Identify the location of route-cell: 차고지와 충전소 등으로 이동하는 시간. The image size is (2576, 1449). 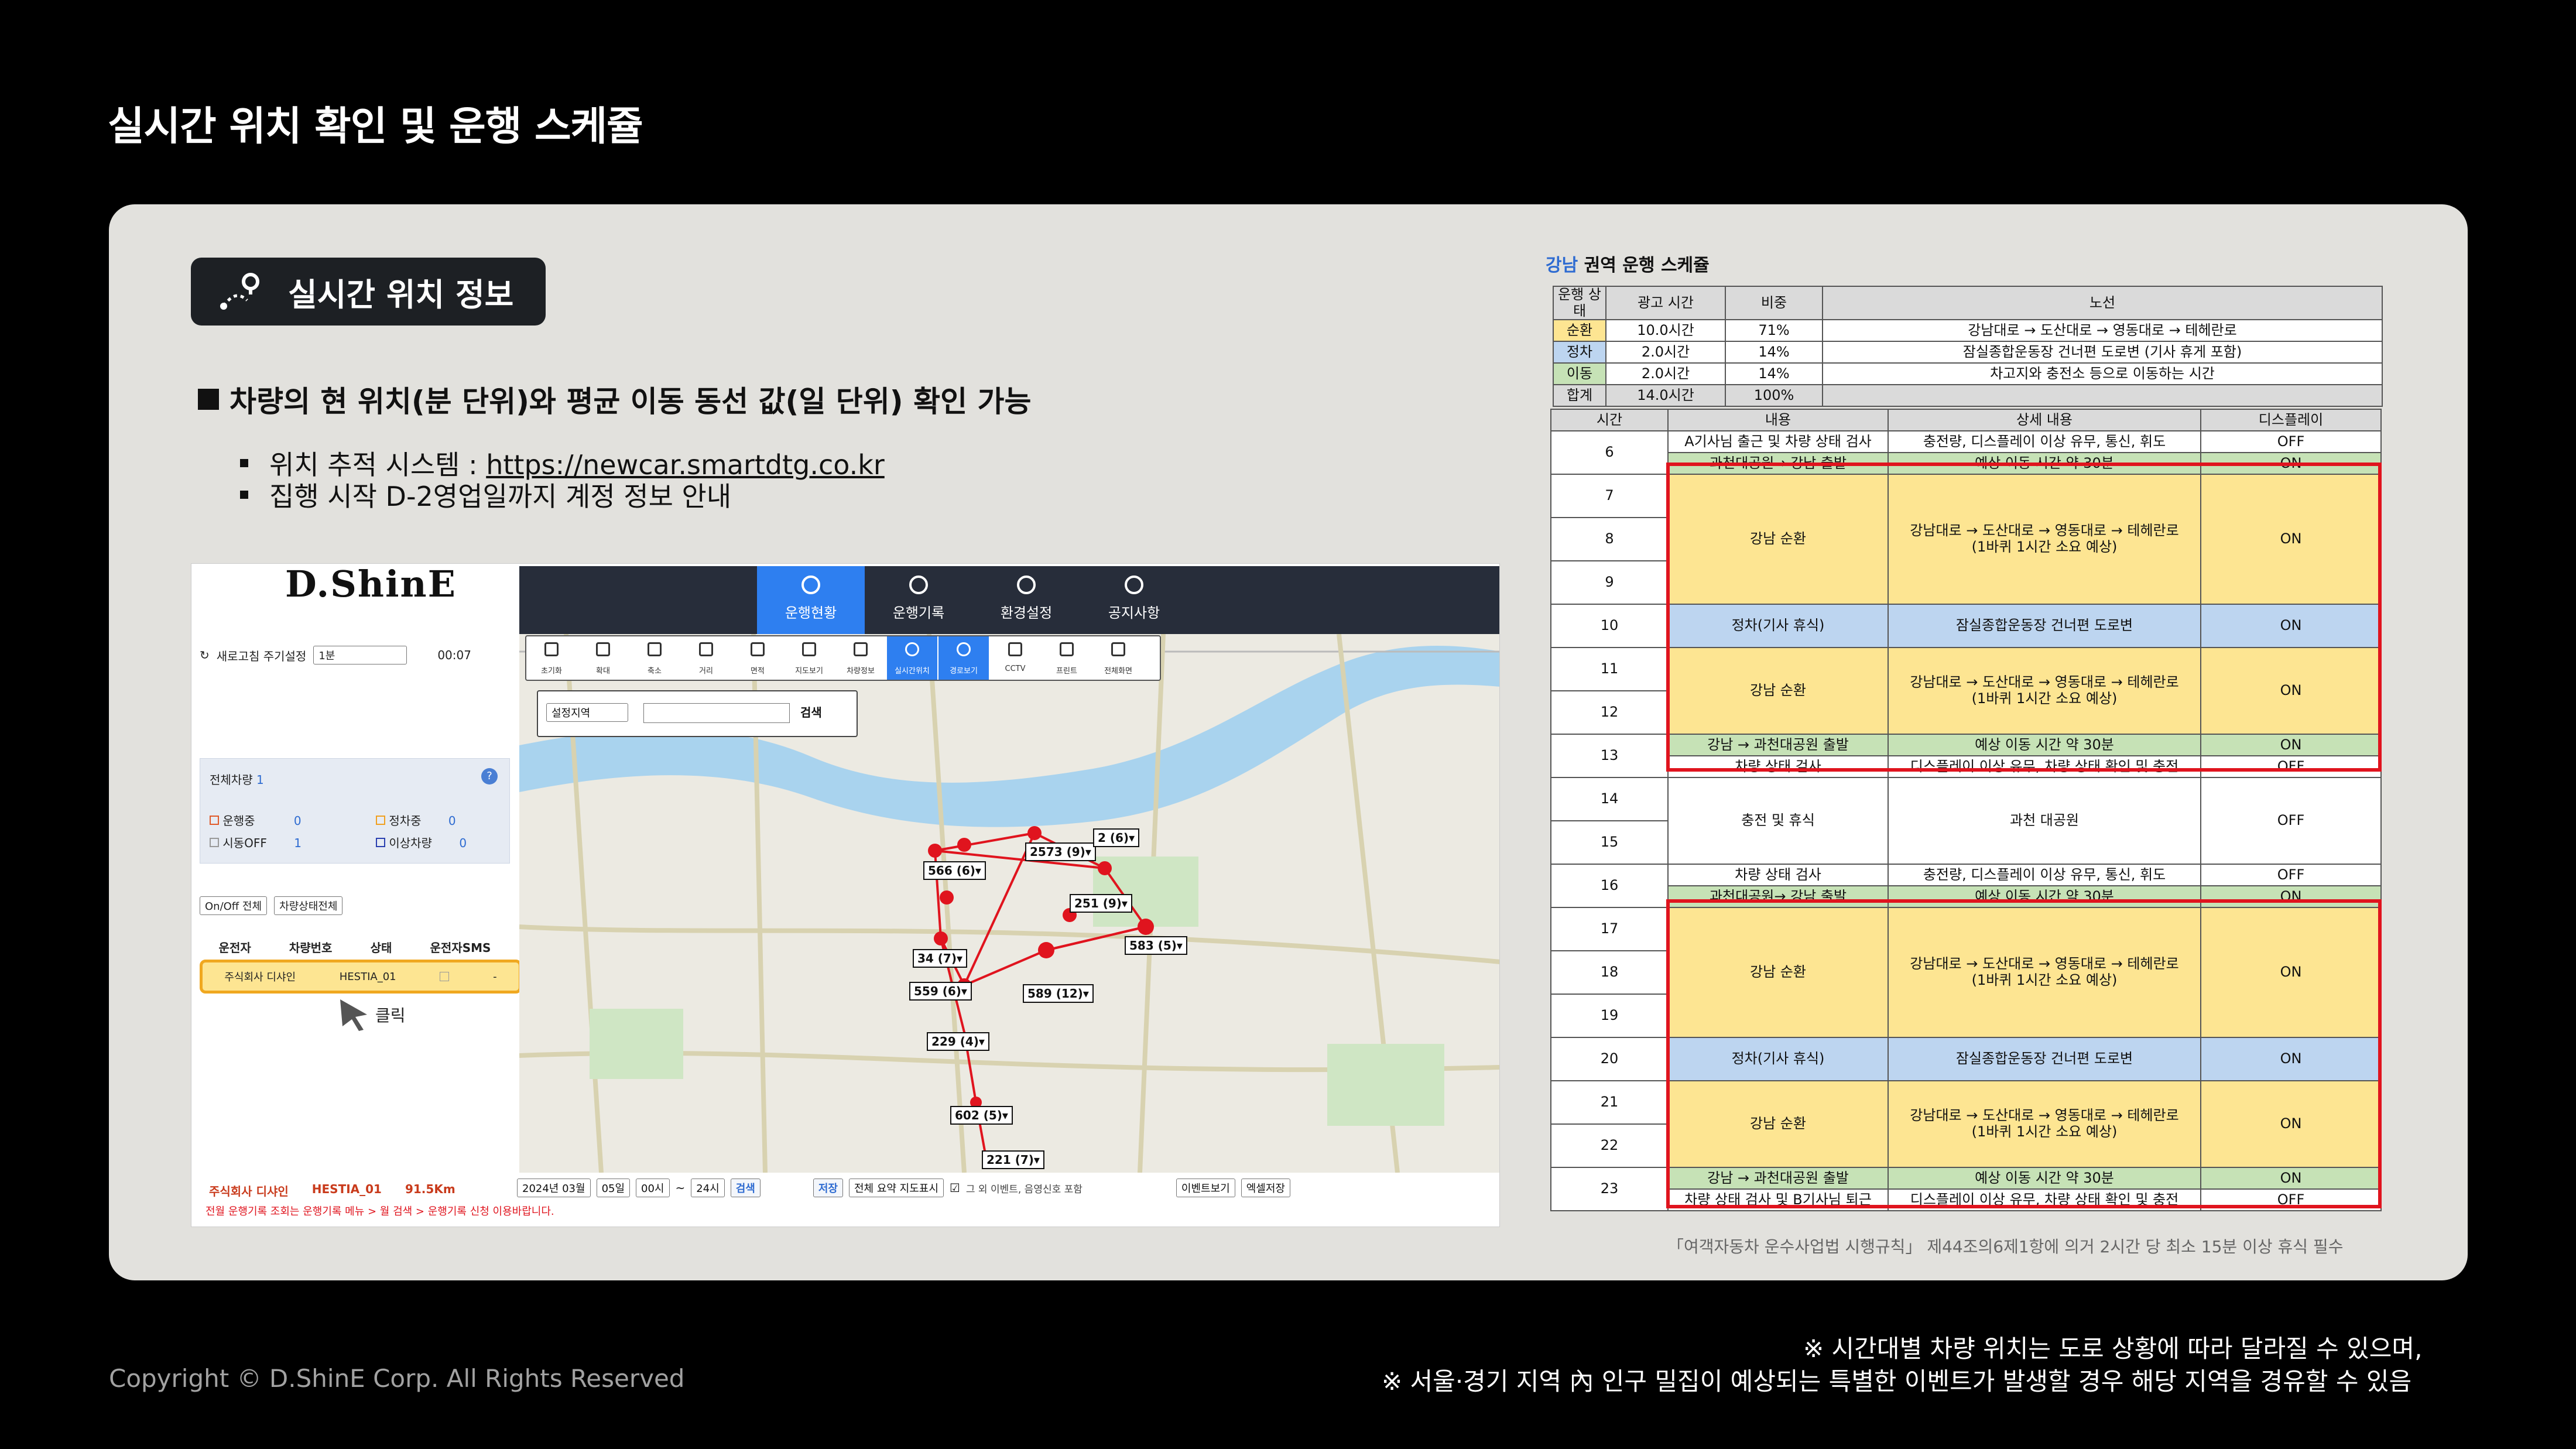
(2102, 374).